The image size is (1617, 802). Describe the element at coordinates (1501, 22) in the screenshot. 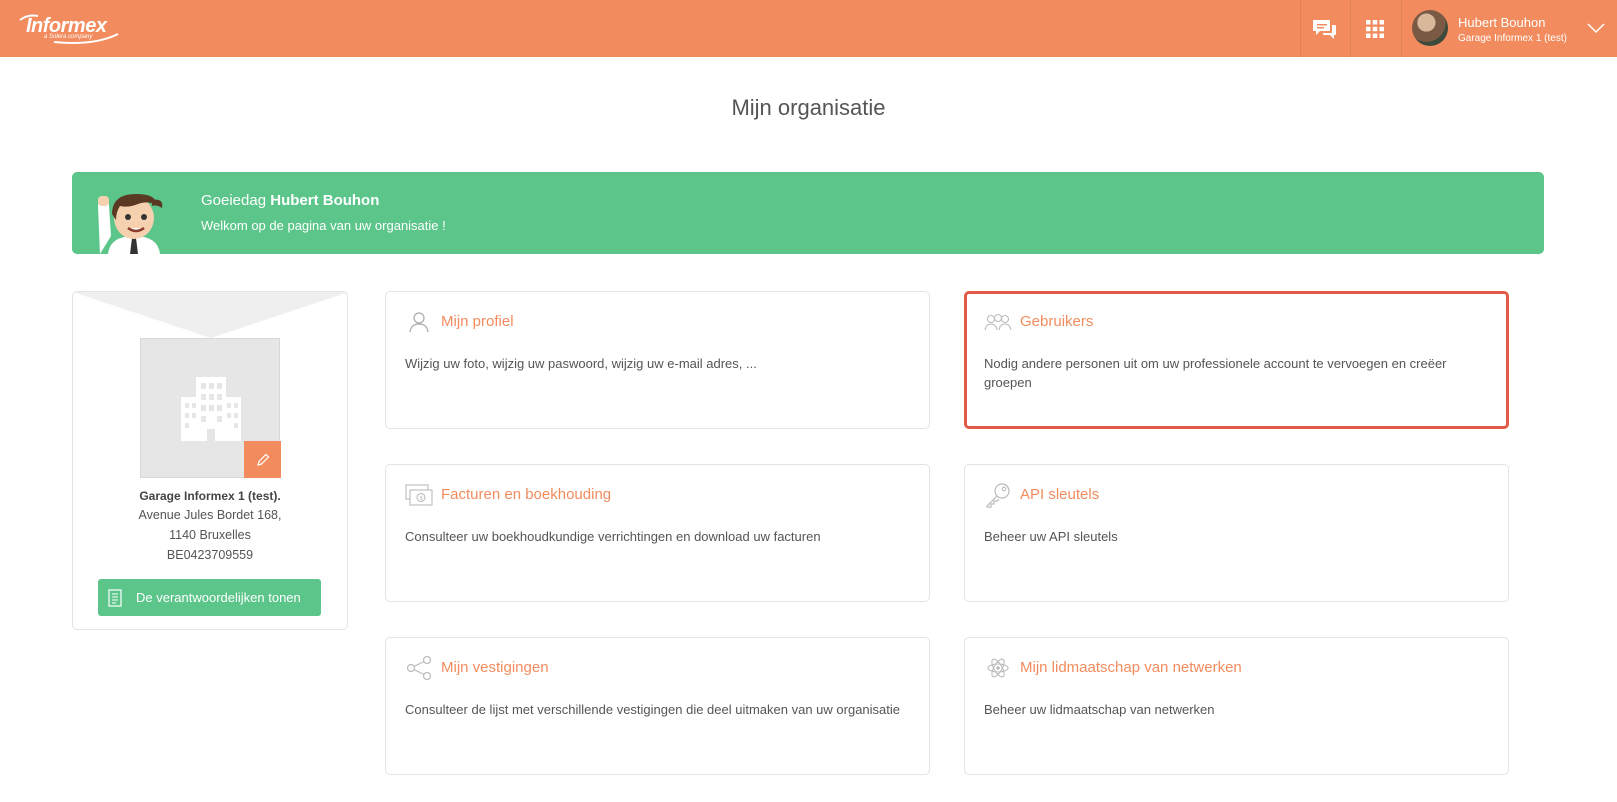

I see `user-name: Hubert Bouhon` at that location.